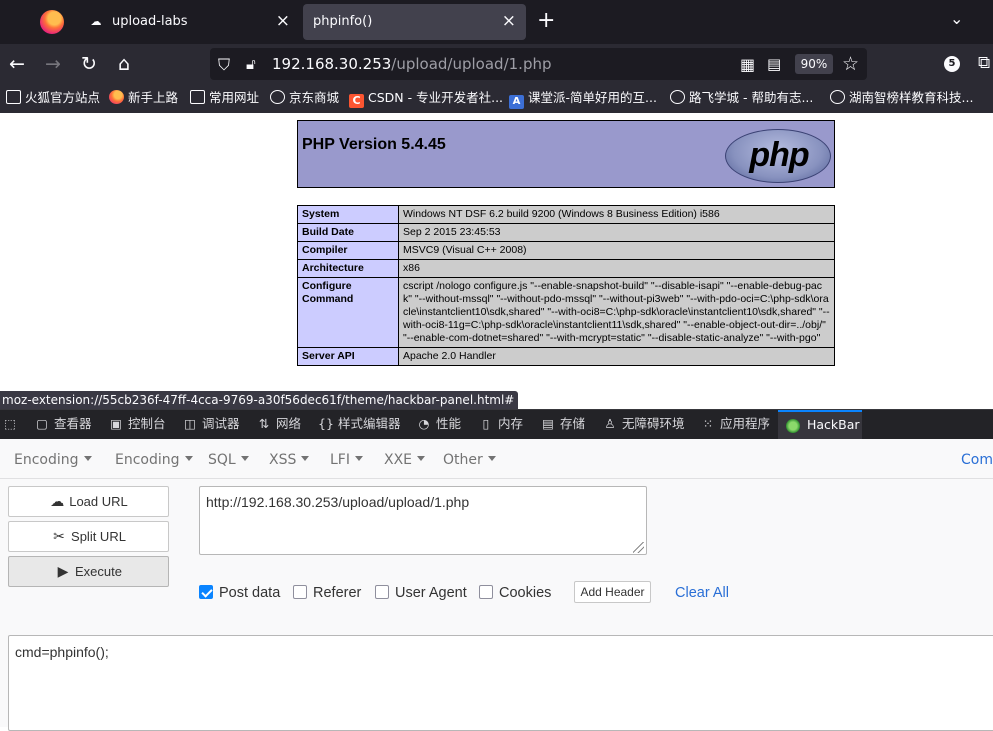  Describe the element at coordinates (778, 156) in the screenshot. I see `php-logo: php` at that location.